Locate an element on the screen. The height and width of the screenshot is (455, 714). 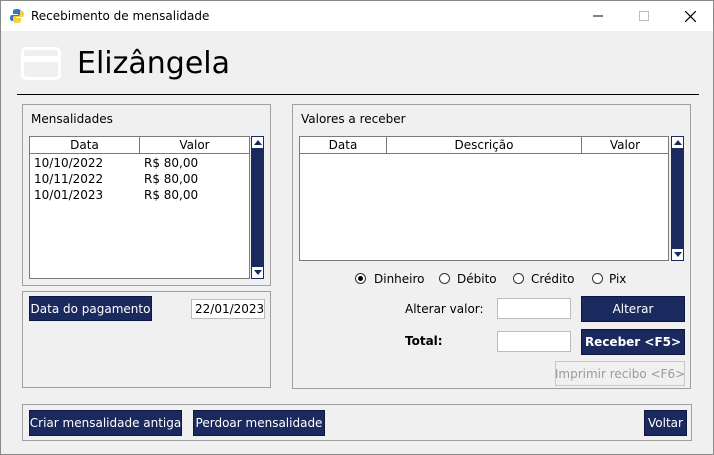
total-label: Total: is located at coordinates (424, 341).